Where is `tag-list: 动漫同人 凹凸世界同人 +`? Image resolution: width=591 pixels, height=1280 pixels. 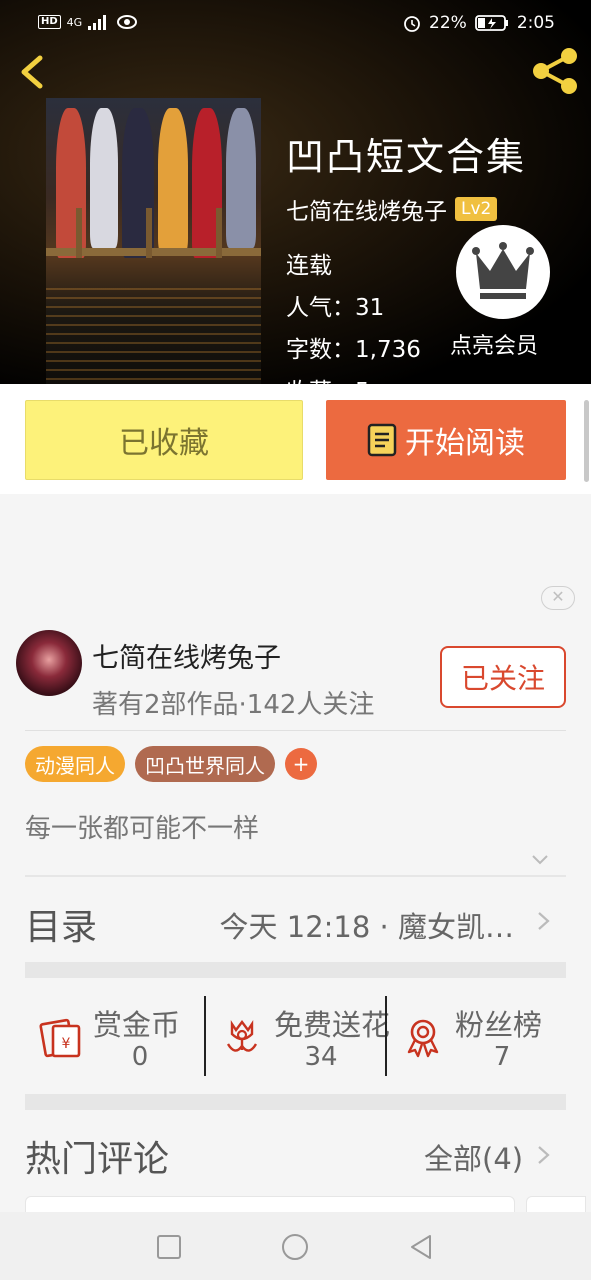
tag-list: 动漫同人 凹凸世界同人 + is located at coordinates (171, 764).